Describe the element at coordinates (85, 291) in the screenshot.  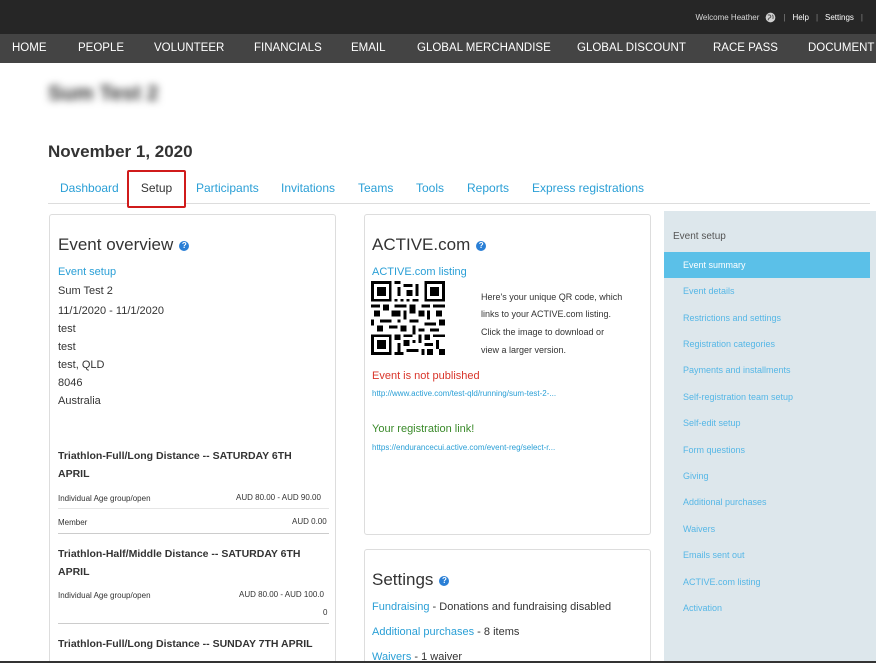
I see `overview-line: Sum Test 2` at that location.